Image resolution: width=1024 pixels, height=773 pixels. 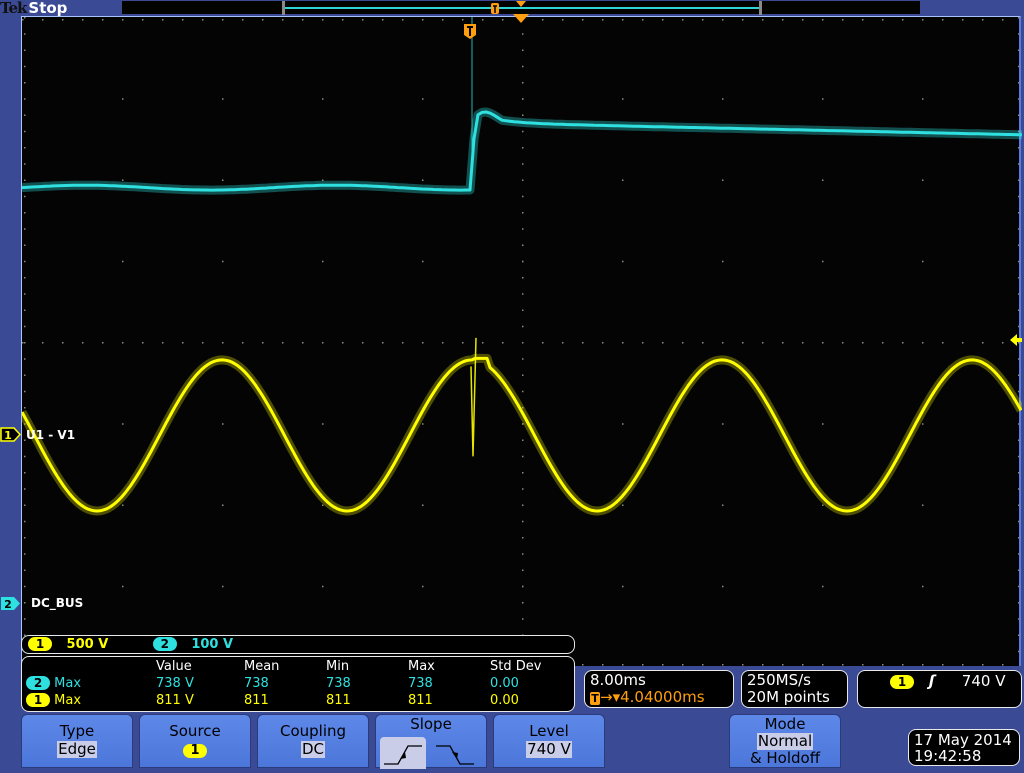 What do you see at coordinates (57, 603) in the screenshot?
I see `channel-2-label: DC_BUS` at bounding box center [57, 603].